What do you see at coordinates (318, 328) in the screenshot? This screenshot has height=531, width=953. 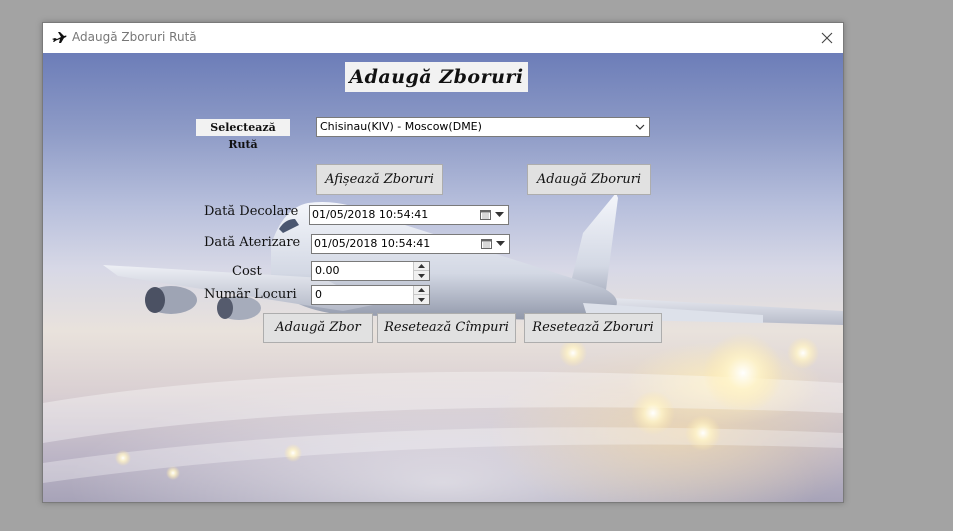 I see `add-flight-button: Adaugă Zbor` at bounding box center [318, 328].